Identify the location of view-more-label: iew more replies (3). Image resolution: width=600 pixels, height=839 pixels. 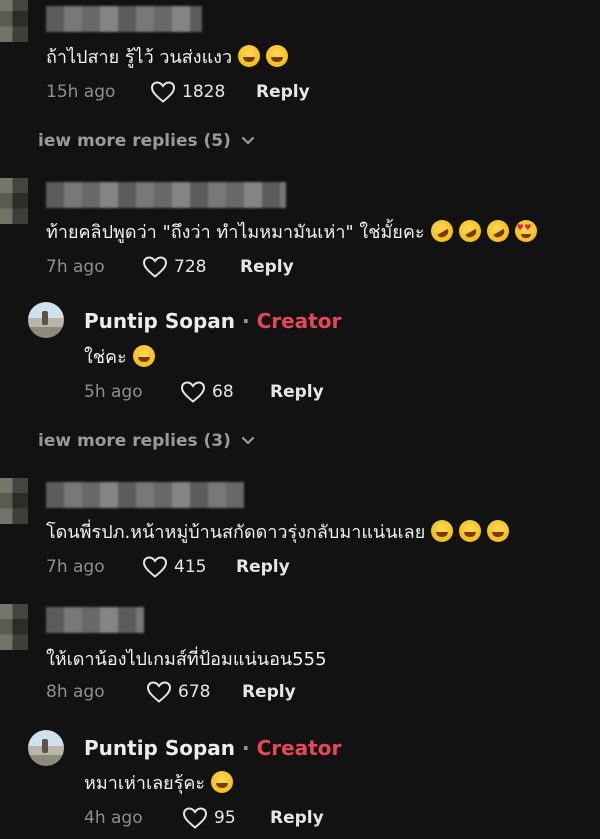
(134, 441).